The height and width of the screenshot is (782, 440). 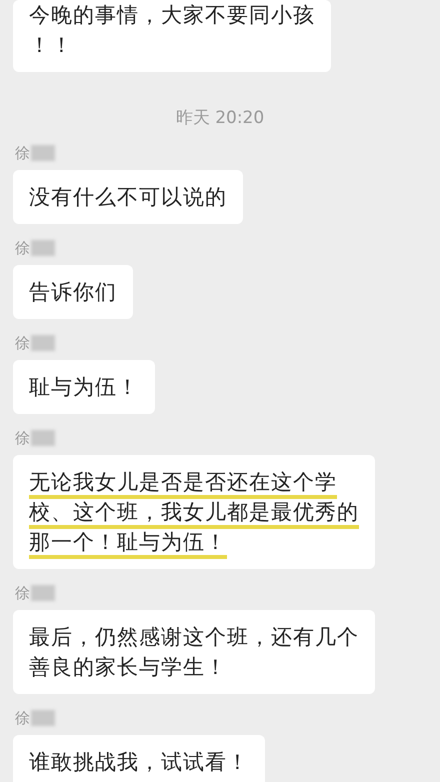 What do you see at coordinates (139, 758) in the screenshot?
I see `message-bubble: 谁敢挑战我，试试看！` at bounding box center [139, 758].